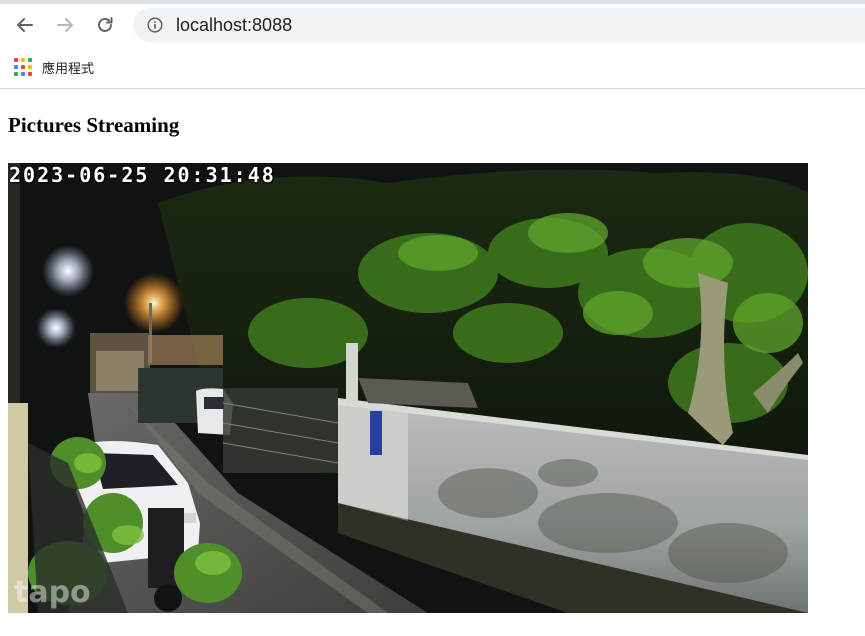  I want to click on bookmark-label: 應用程式, so click(68, 69).